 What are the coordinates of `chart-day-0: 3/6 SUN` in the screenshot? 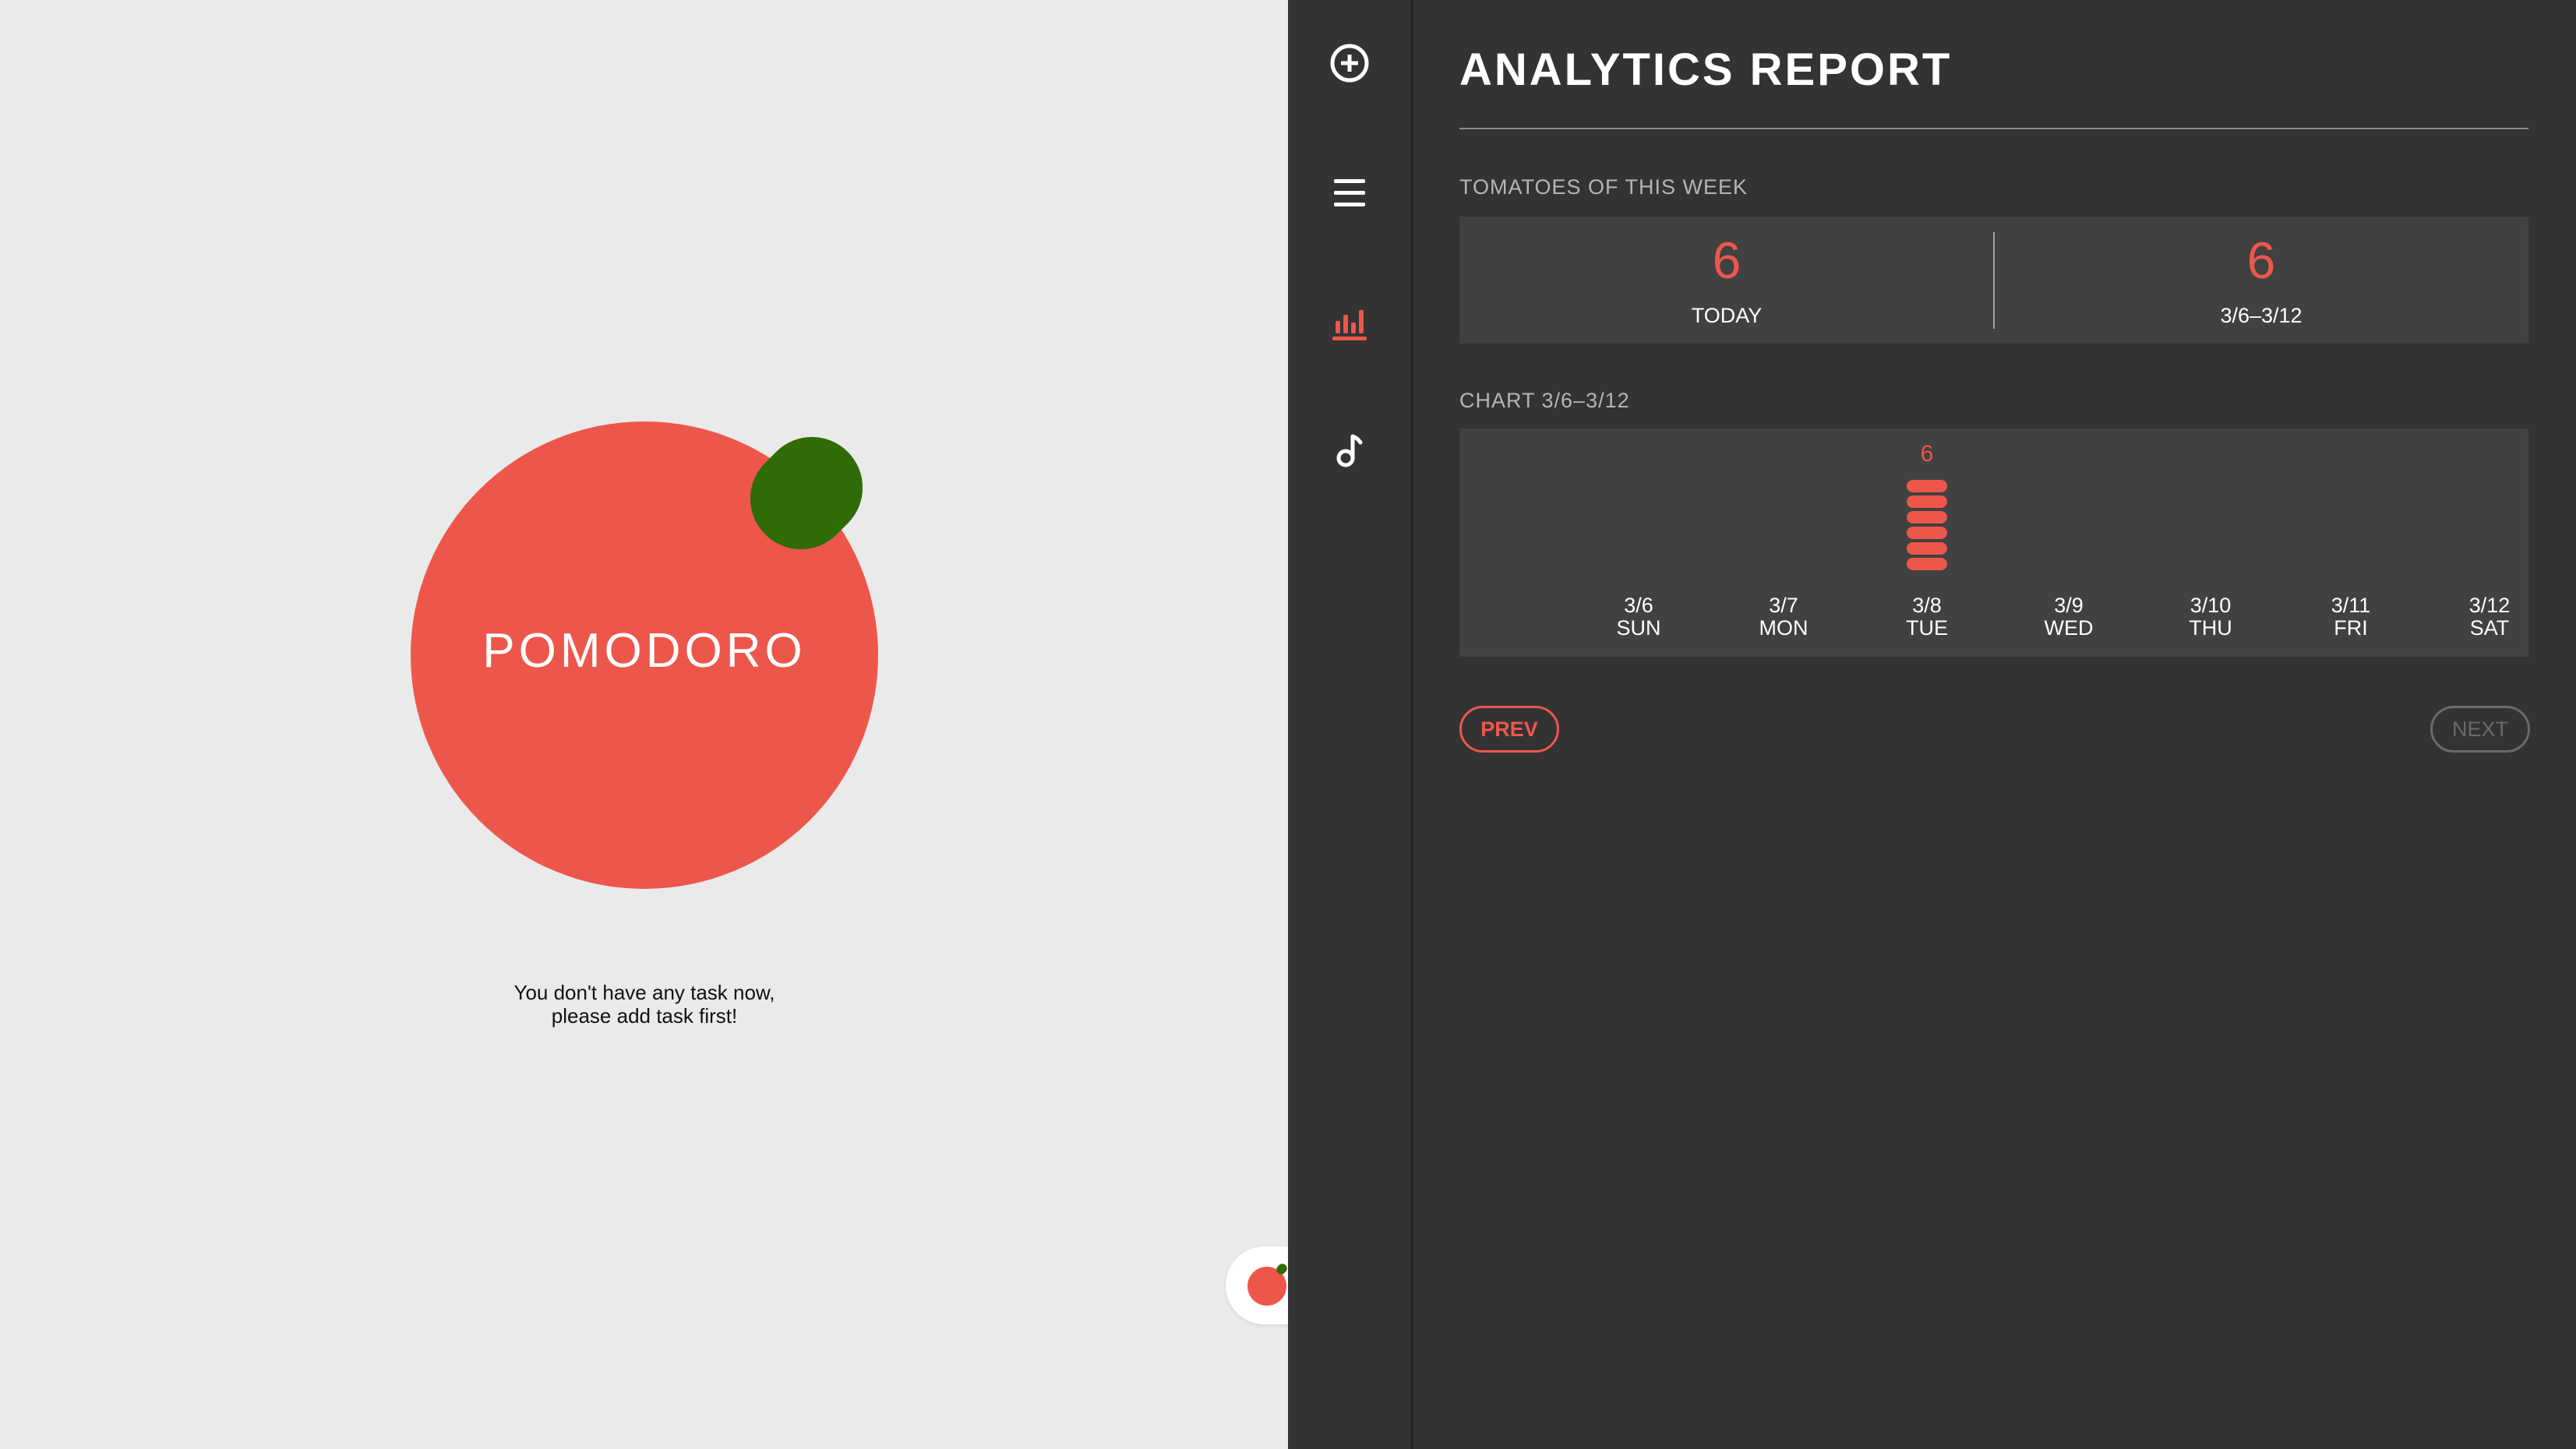 It's located at (1638, 542).